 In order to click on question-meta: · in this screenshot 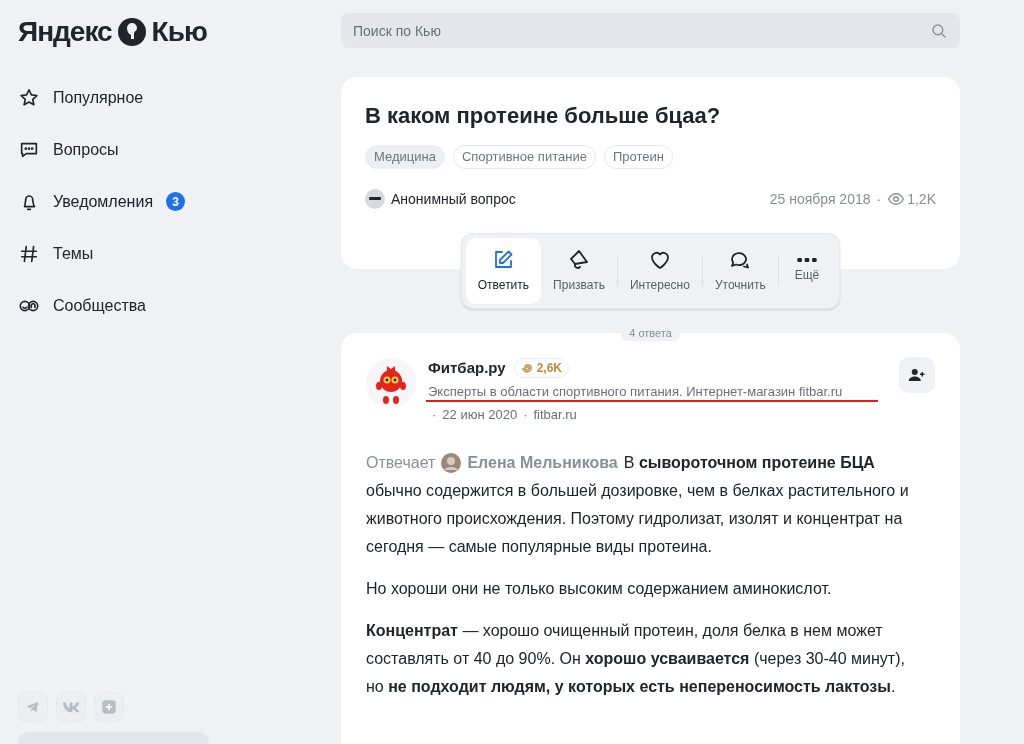, I will do `click(879, 199)`.